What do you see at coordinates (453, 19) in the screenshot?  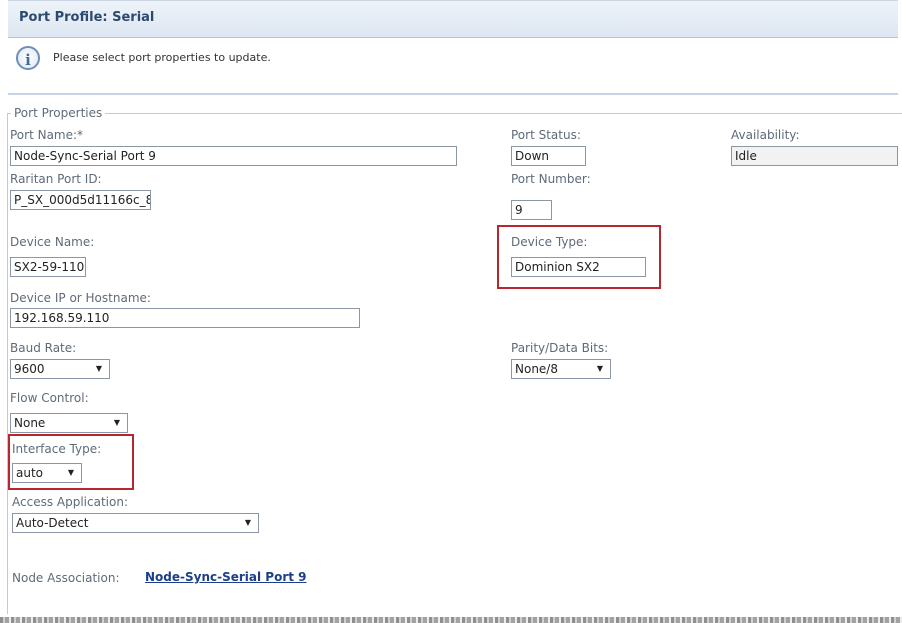 I see `page-header: Port Profile: Serial` at bounding box center [453, 19].